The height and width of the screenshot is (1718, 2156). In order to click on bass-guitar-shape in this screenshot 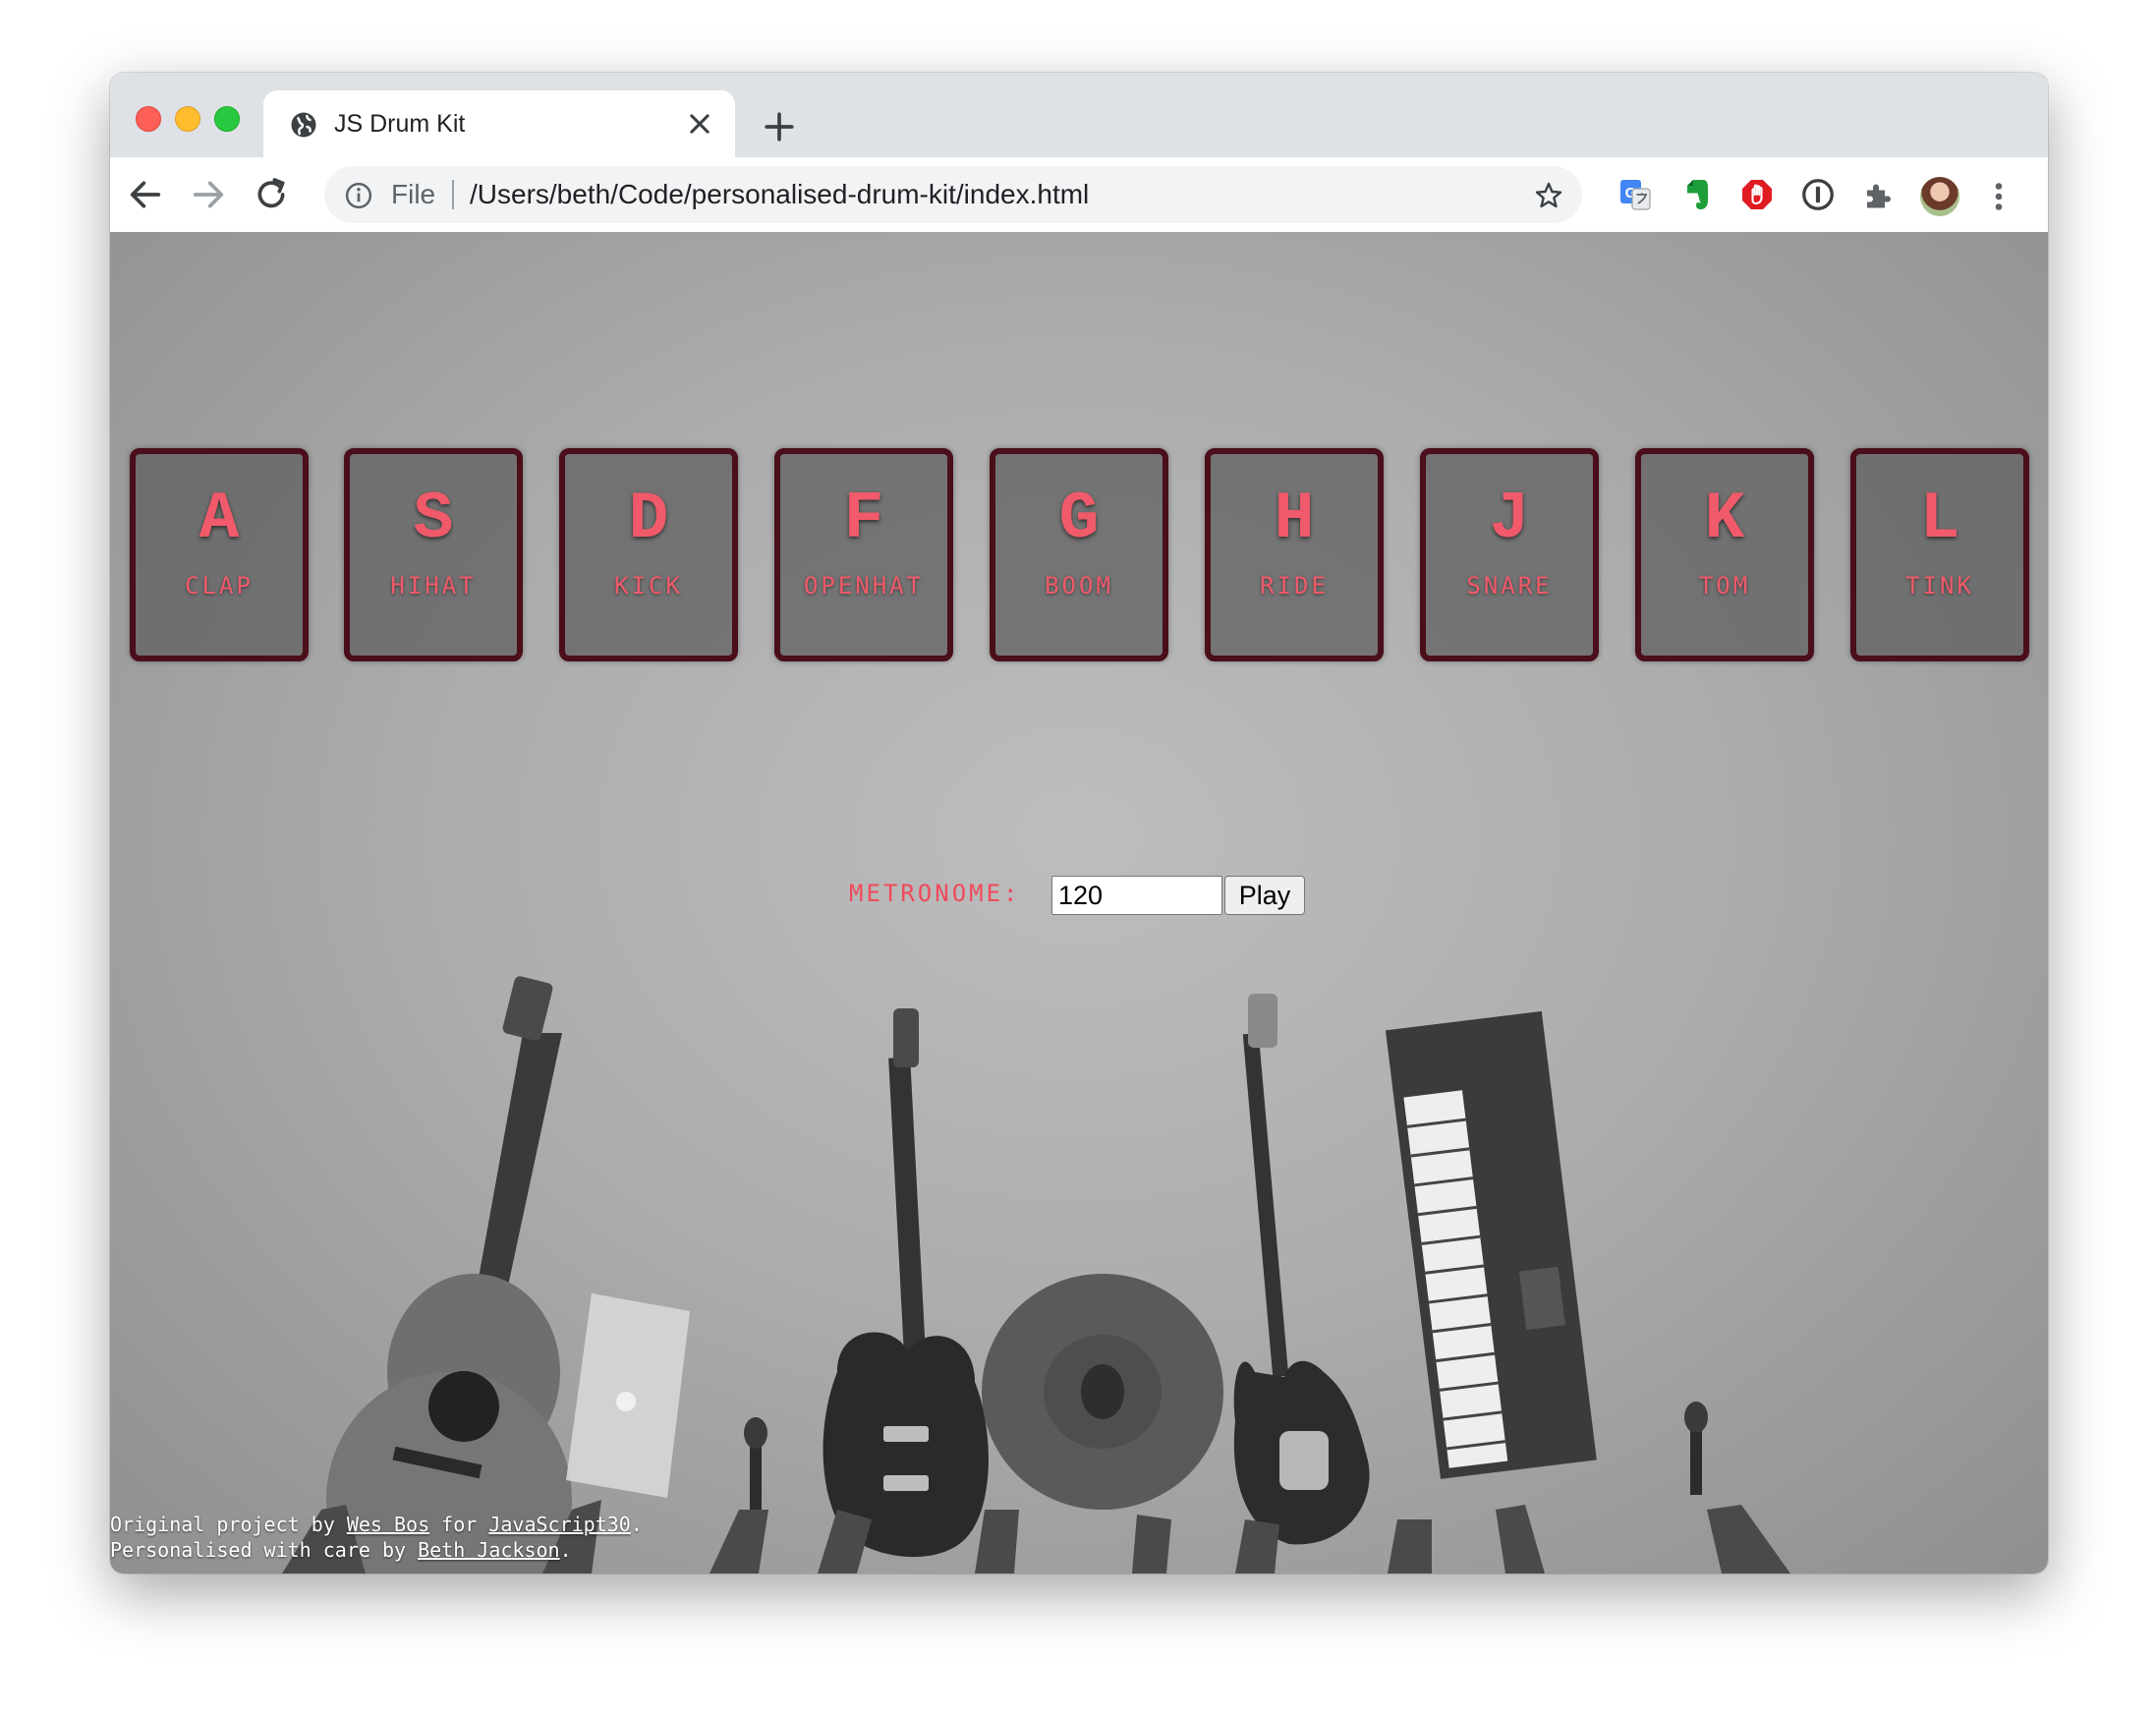, I will do `click(1301, 1269)`.